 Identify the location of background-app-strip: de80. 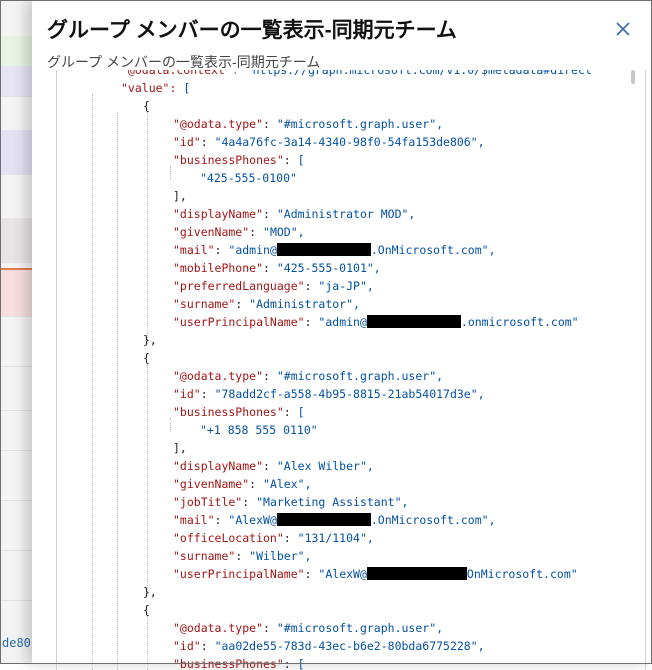
(16, 332).